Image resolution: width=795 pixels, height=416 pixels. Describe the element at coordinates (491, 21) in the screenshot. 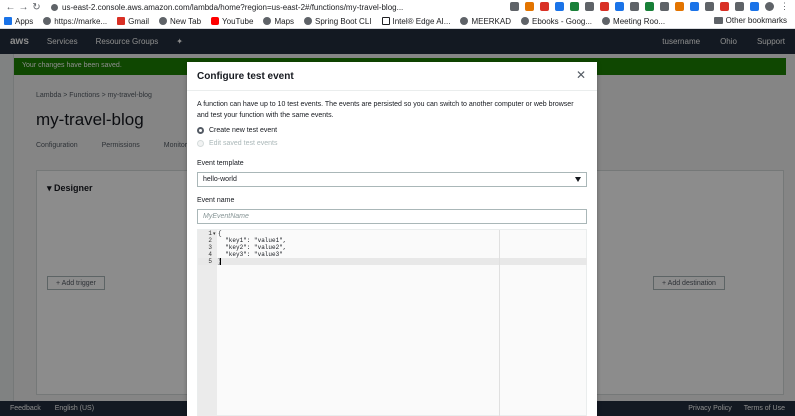

I see `bookmark-label: MEERKAD` at that location.